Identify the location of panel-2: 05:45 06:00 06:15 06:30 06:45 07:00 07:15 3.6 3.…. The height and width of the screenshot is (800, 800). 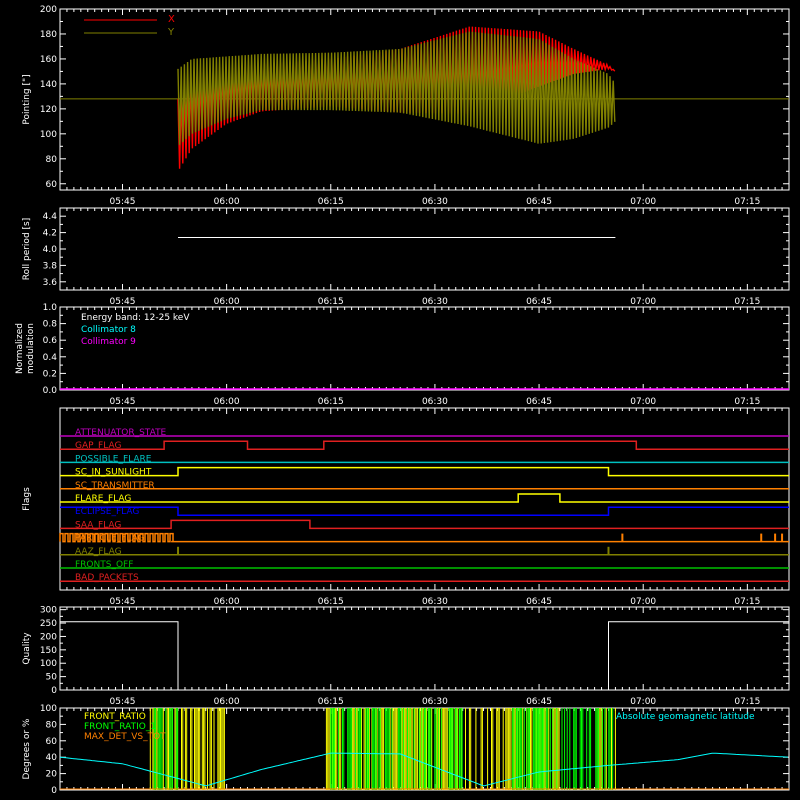
(406, 257).